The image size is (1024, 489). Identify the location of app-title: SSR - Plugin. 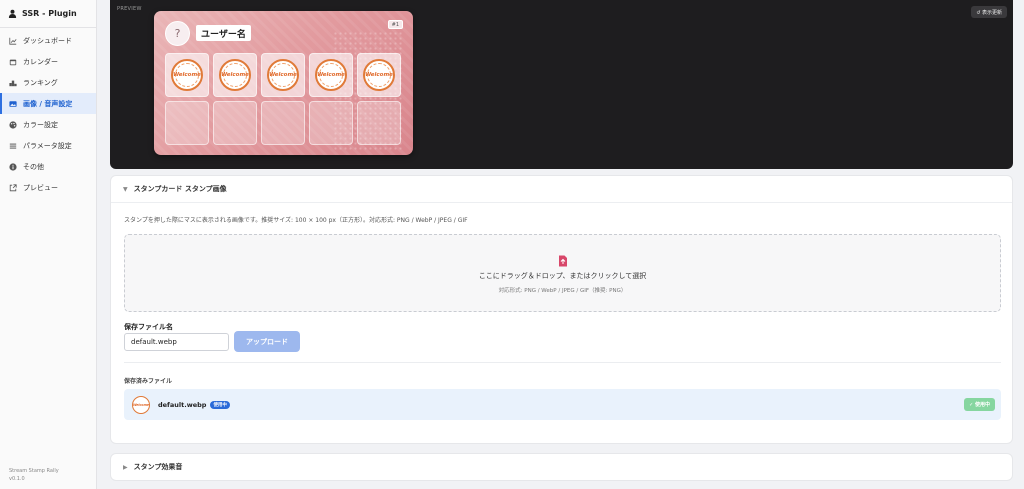
(49, 13).